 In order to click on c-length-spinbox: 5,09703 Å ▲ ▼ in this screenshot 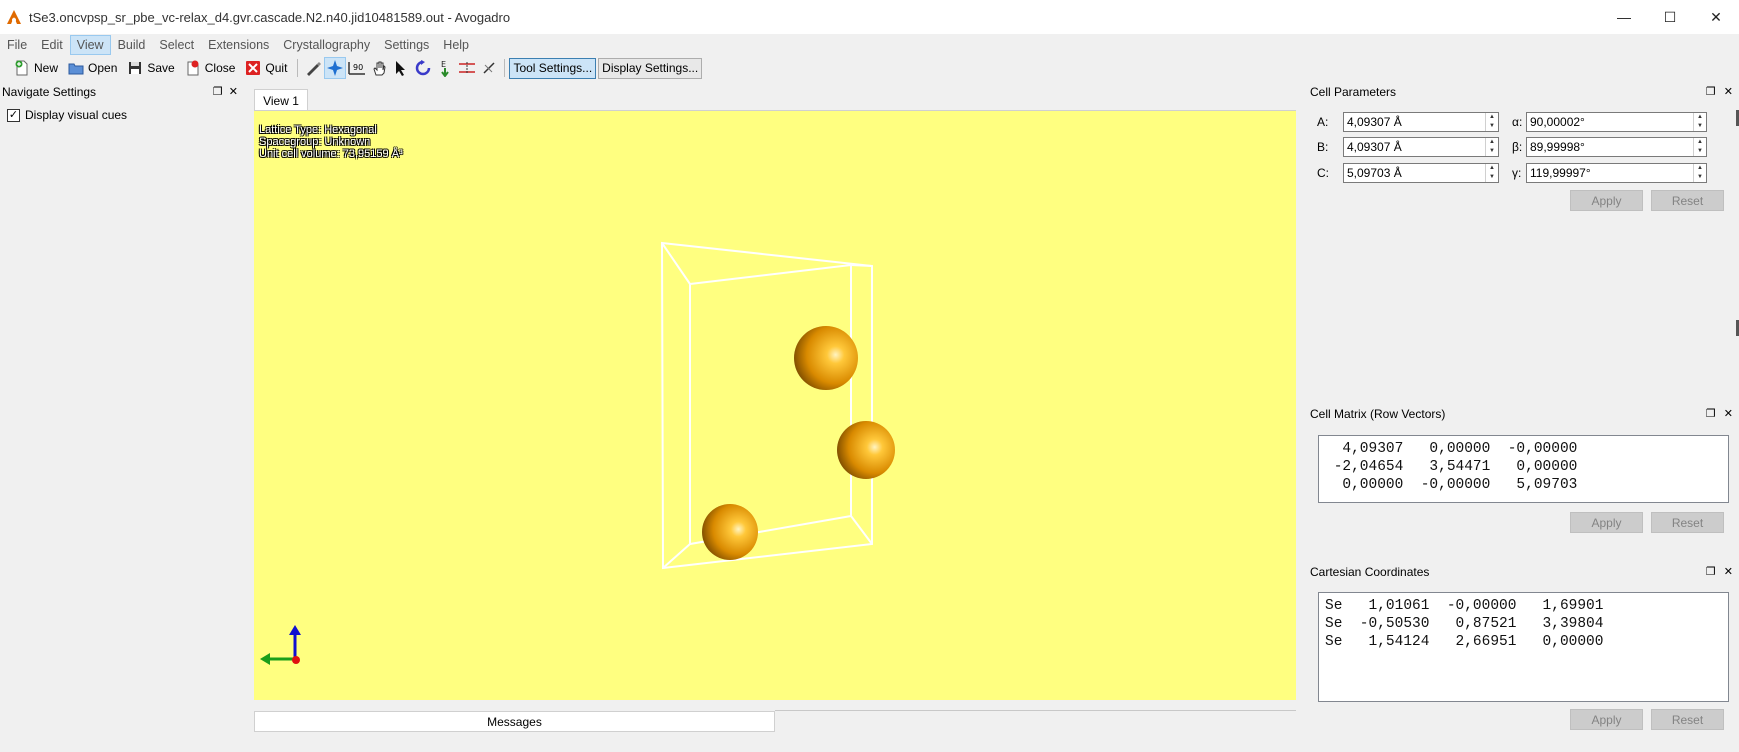, I will do `click(1421, 173)`.